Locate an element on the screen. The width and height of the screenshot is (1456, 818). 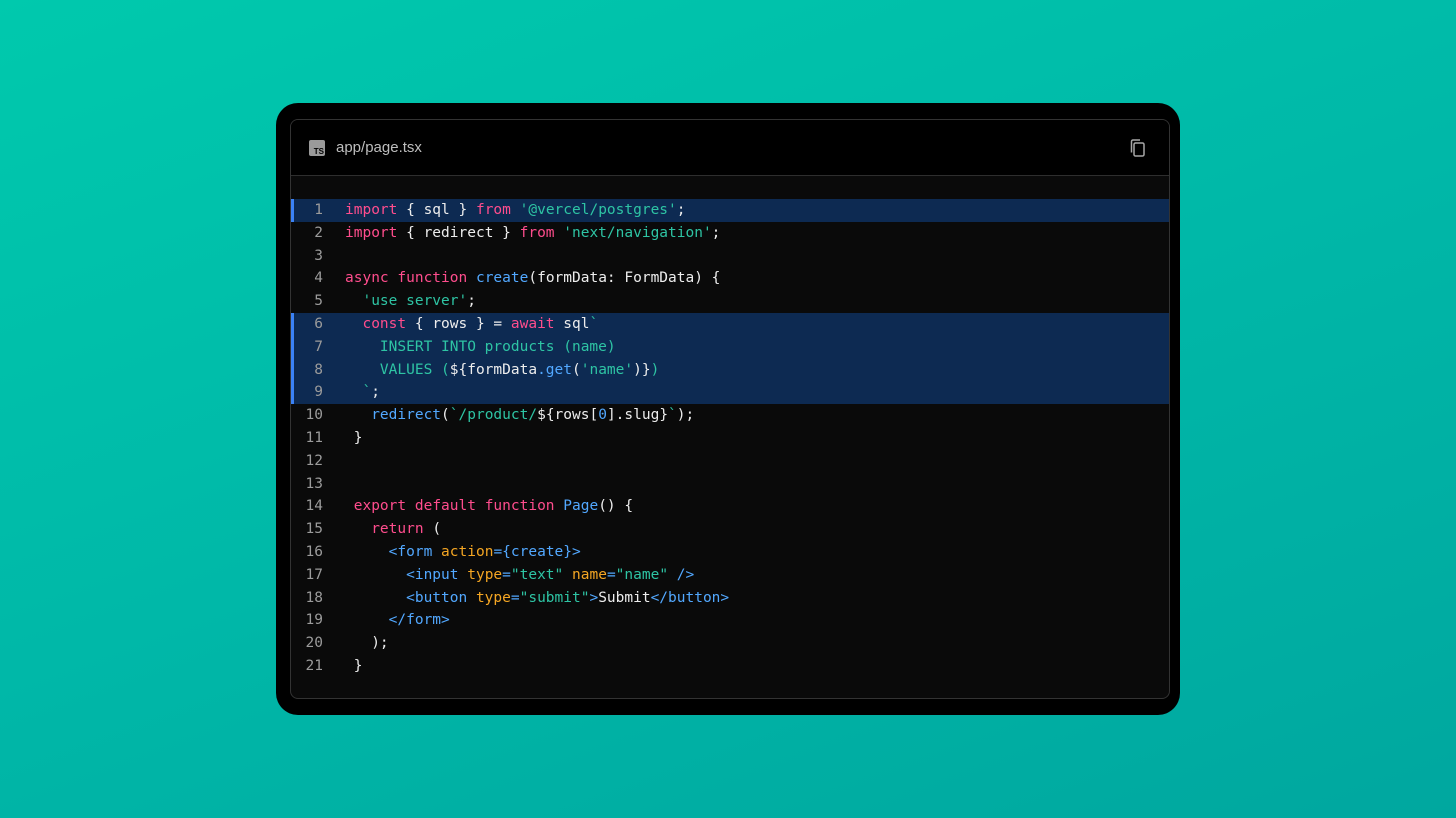
line-number: 21 is located at coordinates (314, 665).